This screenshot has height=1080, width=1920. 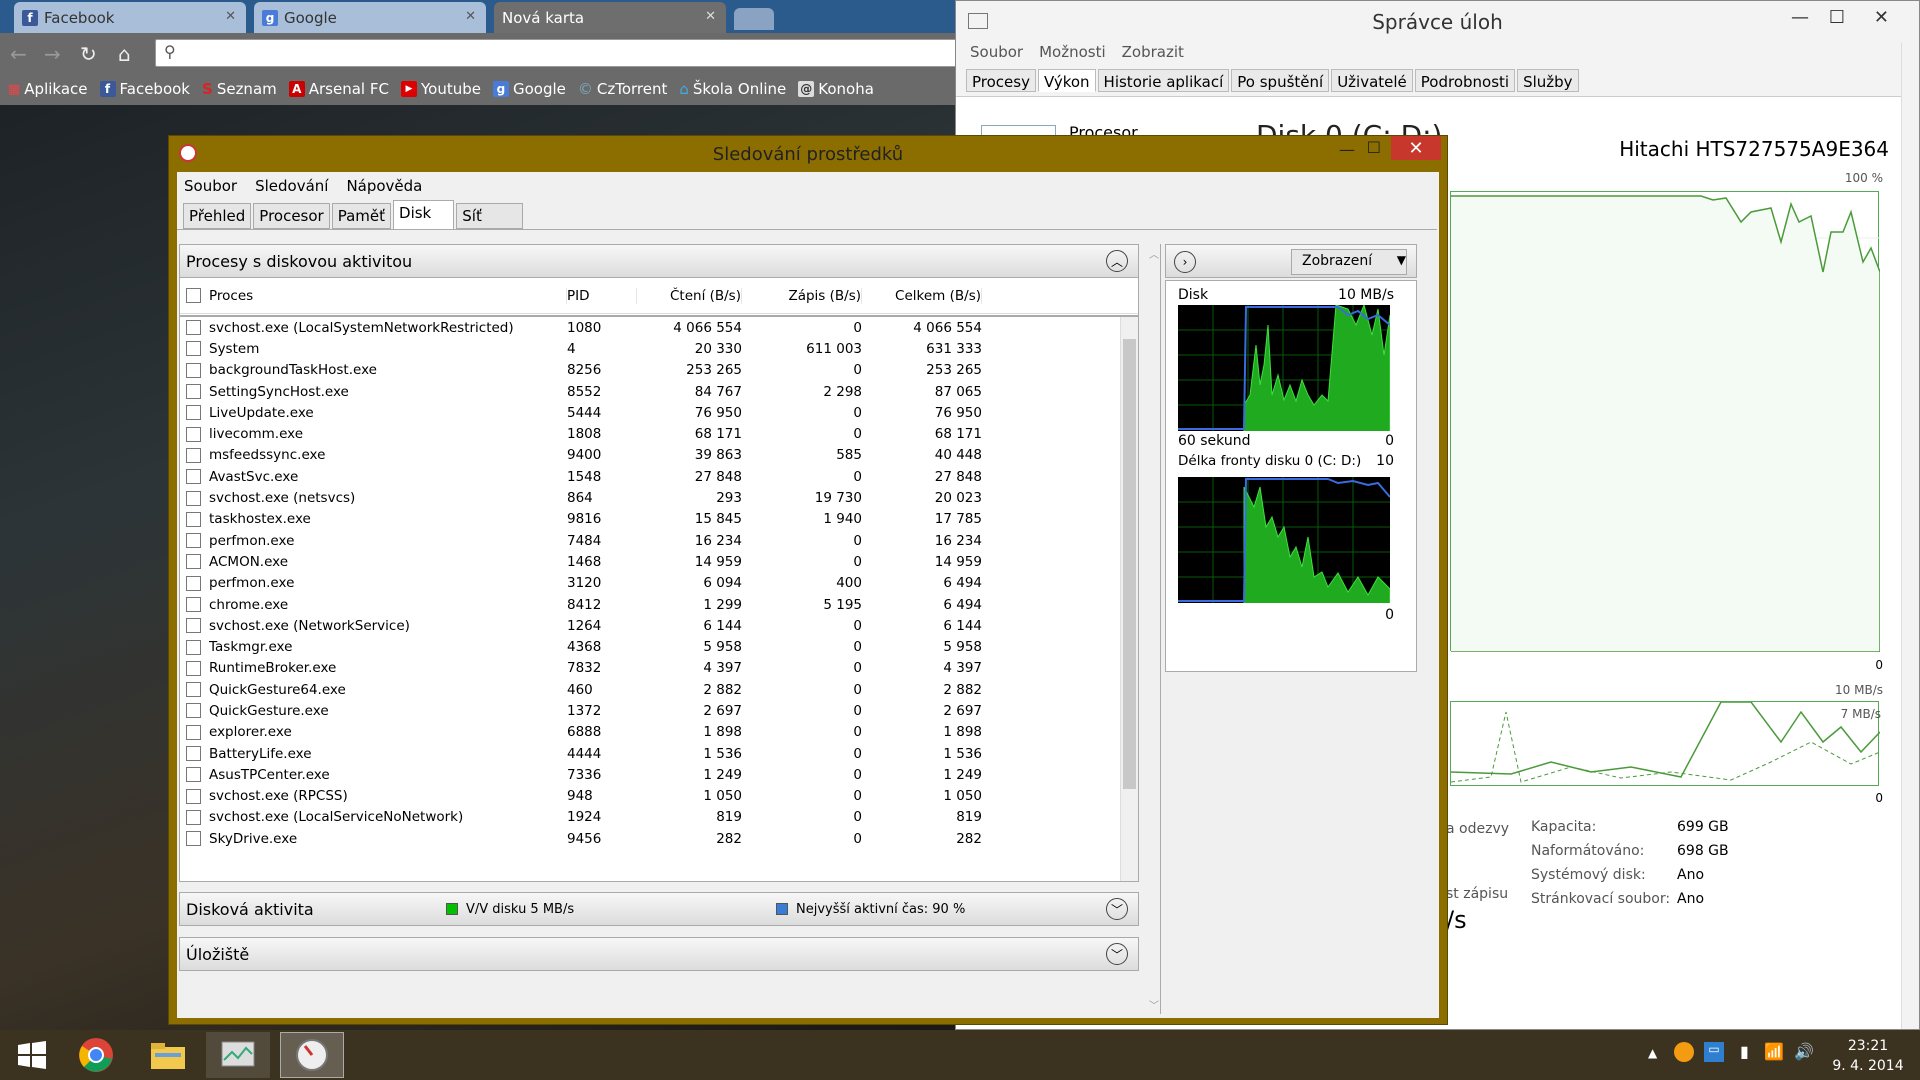 What do you see at coordinates (168, 1055) in the screenshot?
I see `file-explorer-icon` at bounding box center [168, 1055].